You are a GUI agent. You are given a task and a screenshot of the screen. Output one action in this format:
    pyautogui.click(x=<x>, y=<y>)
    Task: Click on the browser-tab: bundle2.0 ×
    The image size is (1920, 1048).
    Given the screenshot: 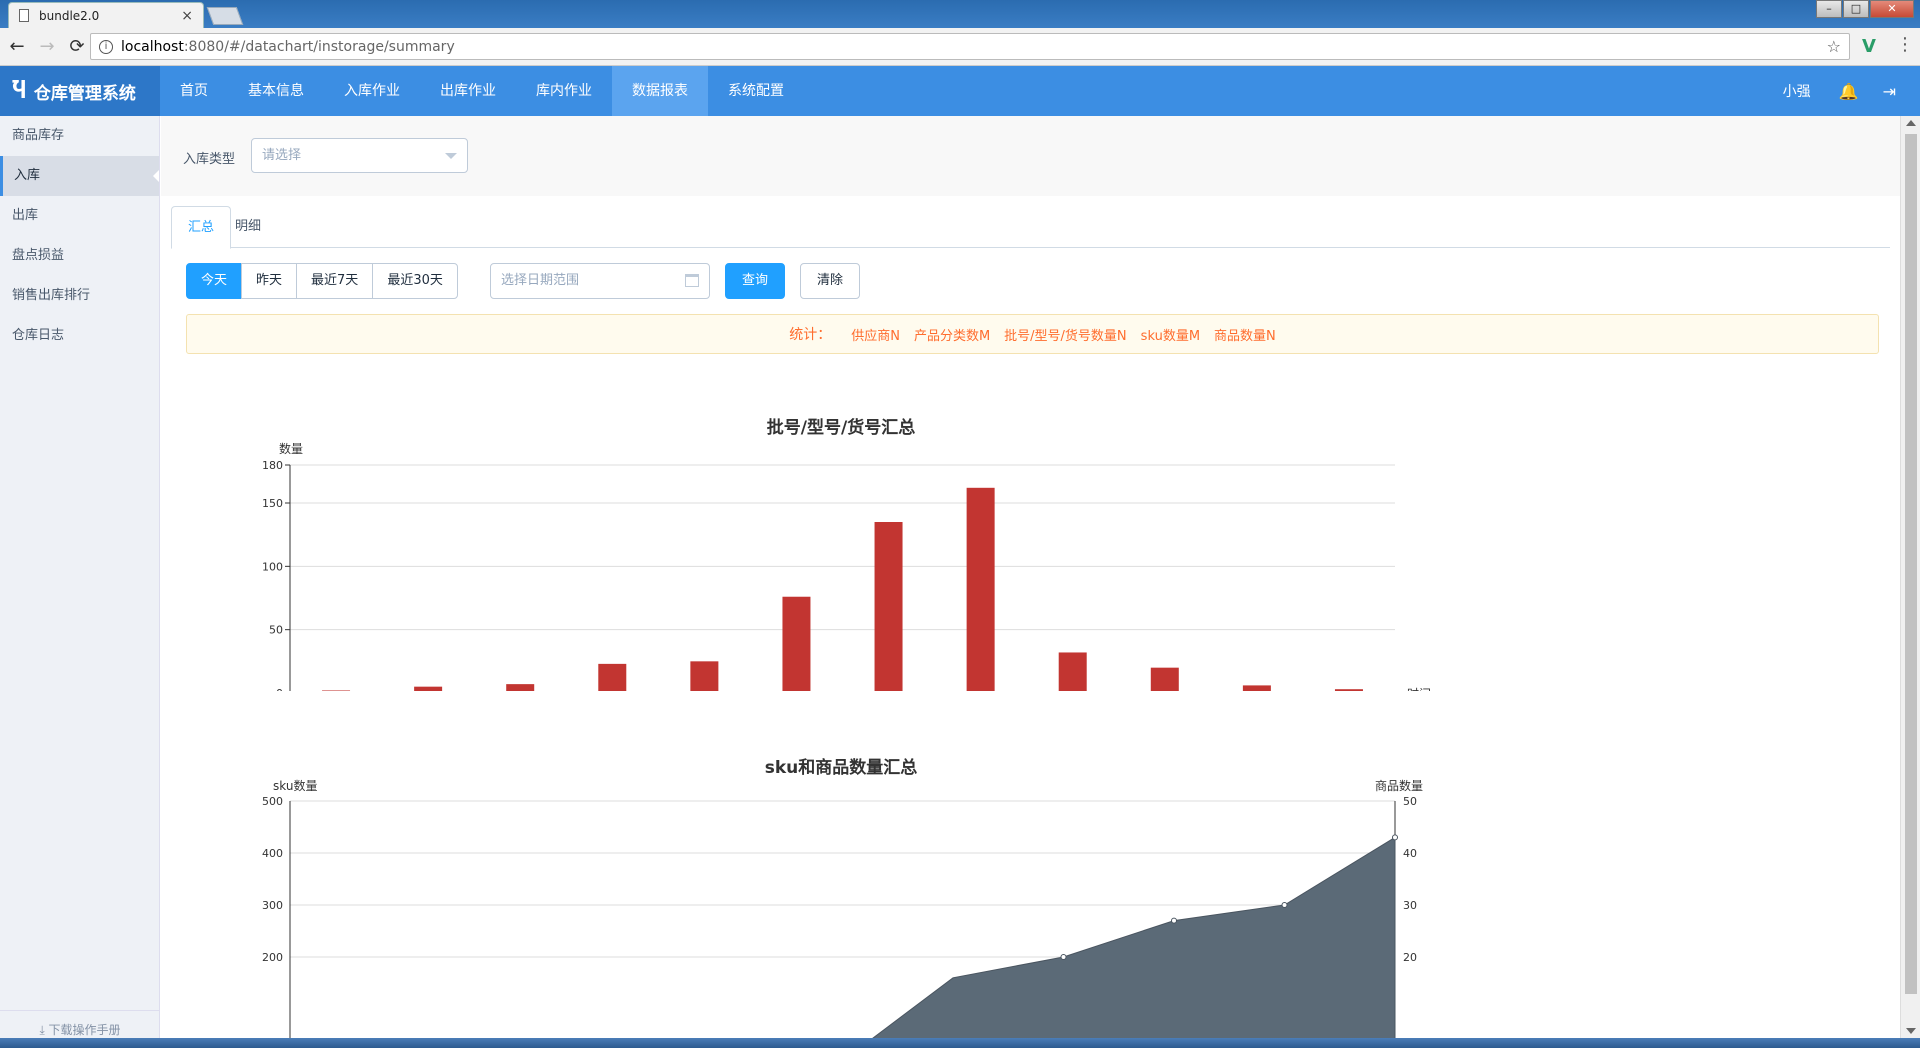 What is the action you would take?
    pyautogui.click(x=106, y=15)
    